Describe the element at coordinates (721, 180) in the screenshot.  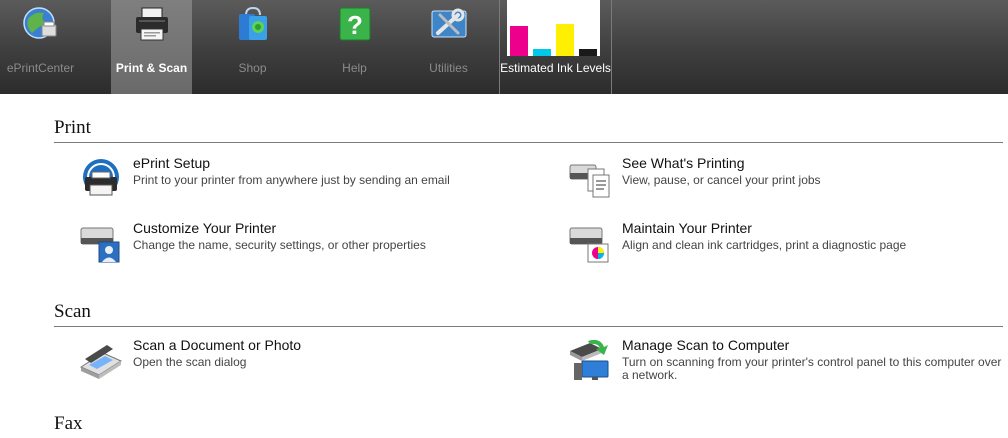
I see `see-whats-printing-description: View, pause, or cancel your print jobs` at that location.